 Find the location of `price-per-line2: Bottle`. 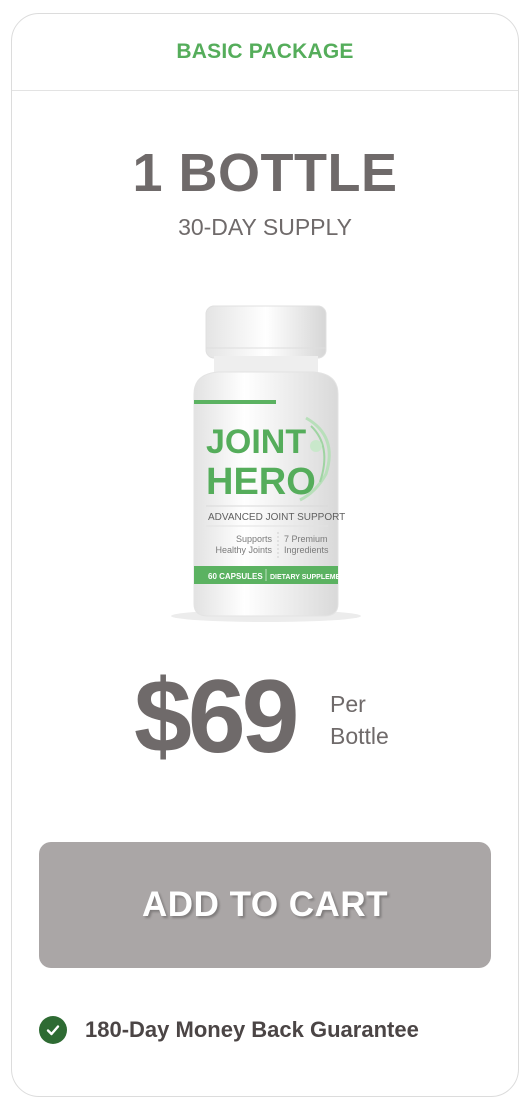

price-per-line2: Bottle is located at coordinates (359, 736).